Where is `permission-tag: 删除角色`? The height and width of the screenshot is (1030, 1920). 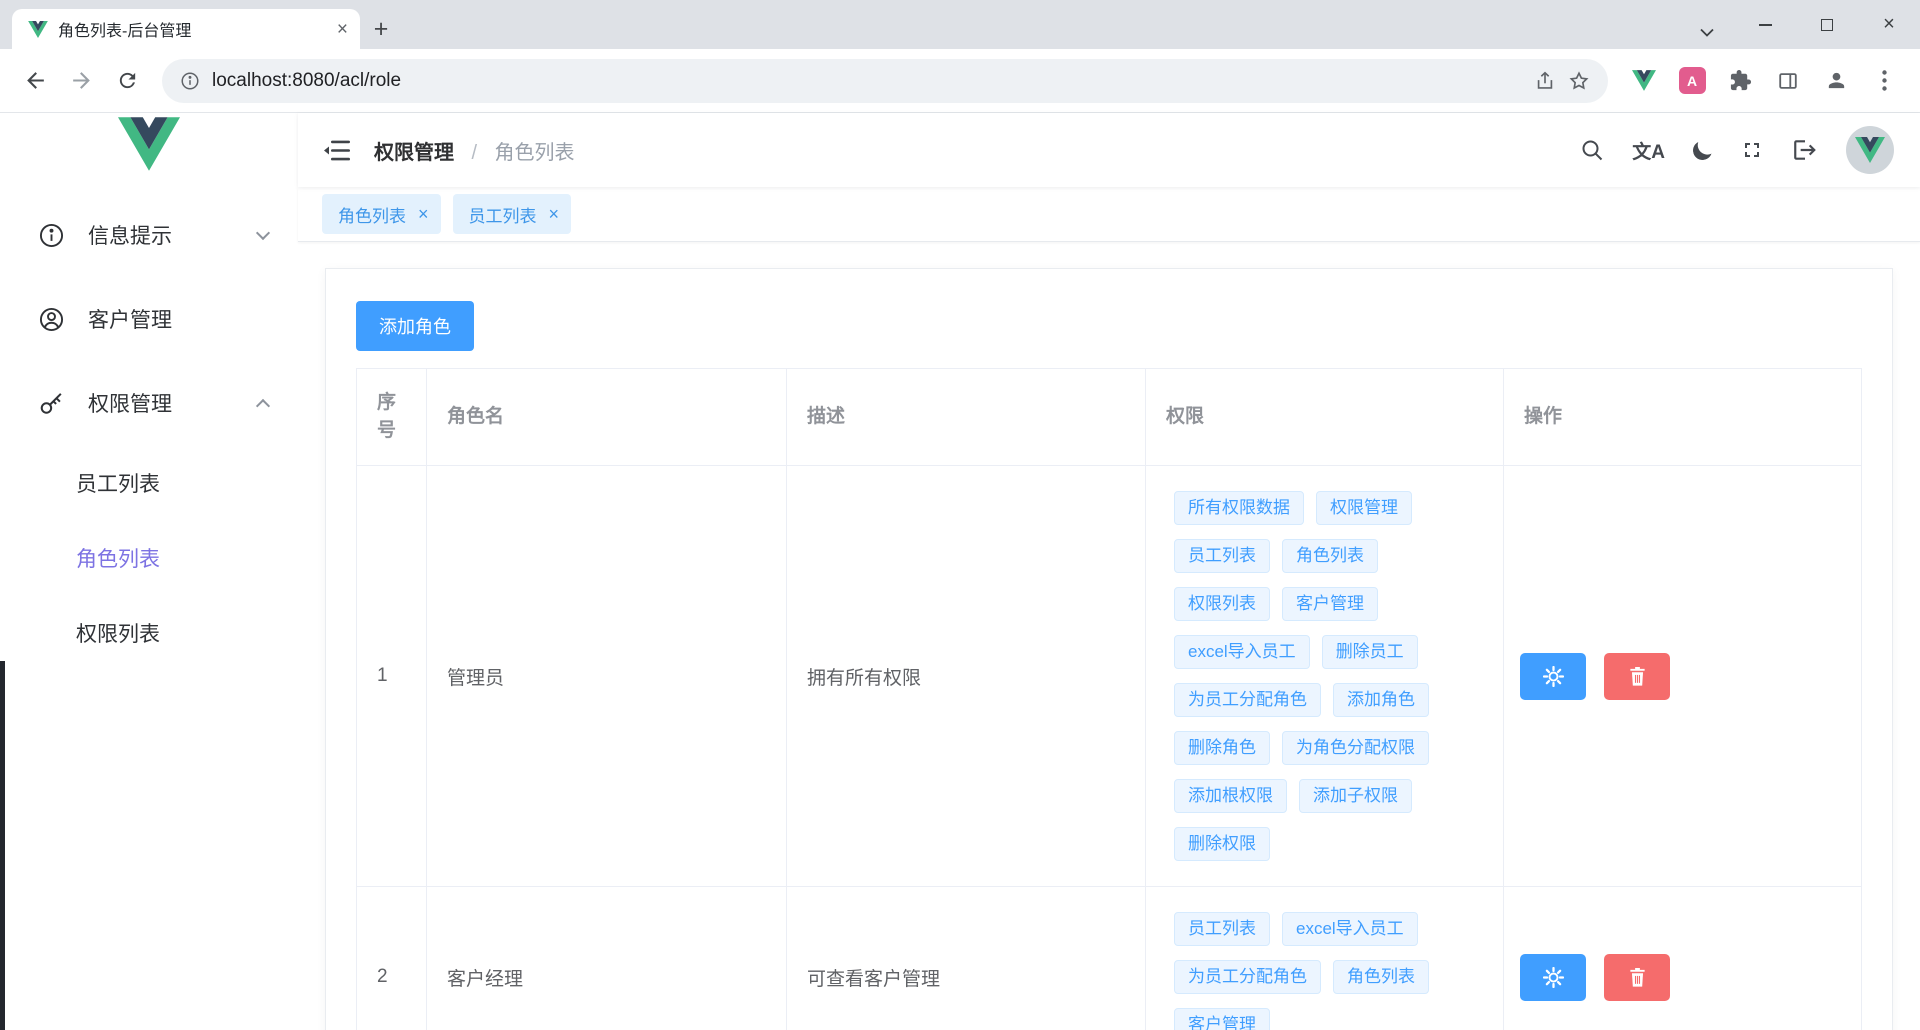 permission-tag: 删除角色 is located at coordinates (1222, 748).